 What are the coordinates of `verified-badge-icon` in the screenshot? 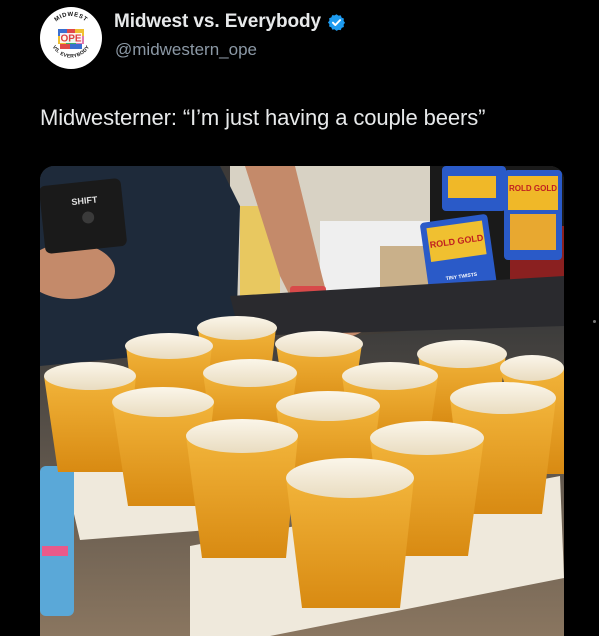 It's located at (336, 22).